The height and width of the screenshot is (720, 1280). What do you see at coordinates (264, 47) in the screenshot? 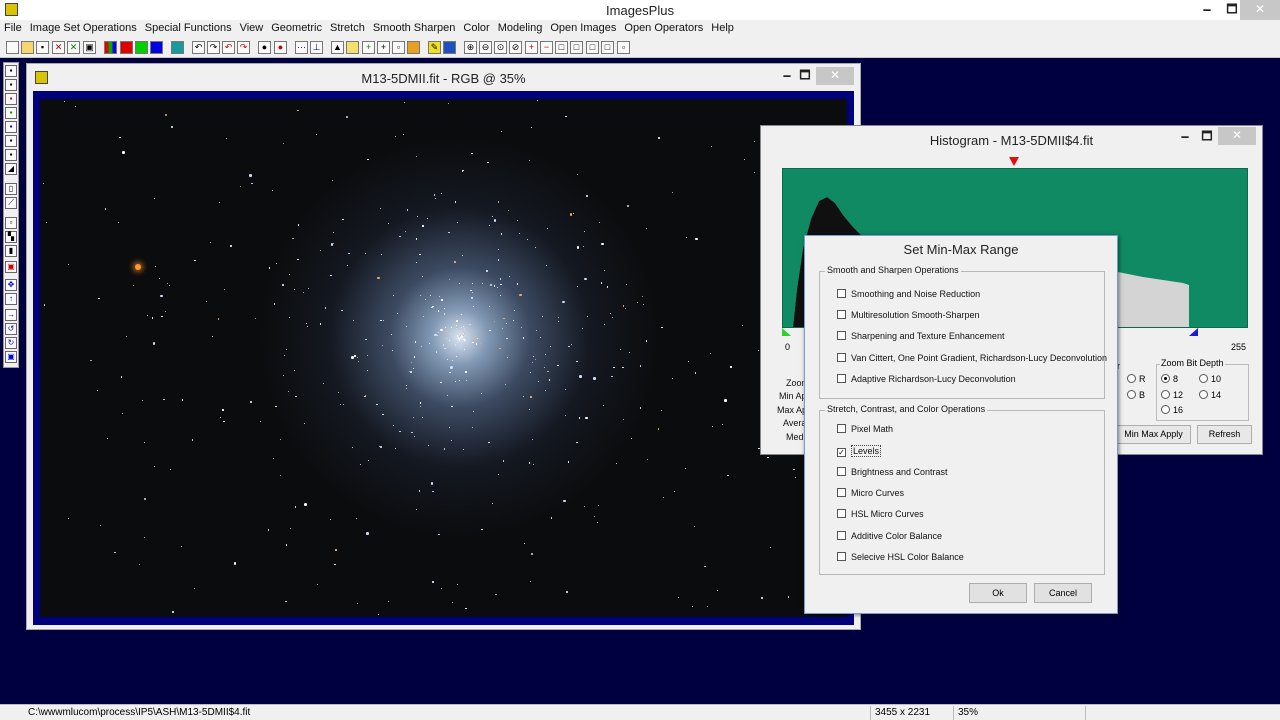
I see `point-icon: ●` at bounding box center [264, 47].